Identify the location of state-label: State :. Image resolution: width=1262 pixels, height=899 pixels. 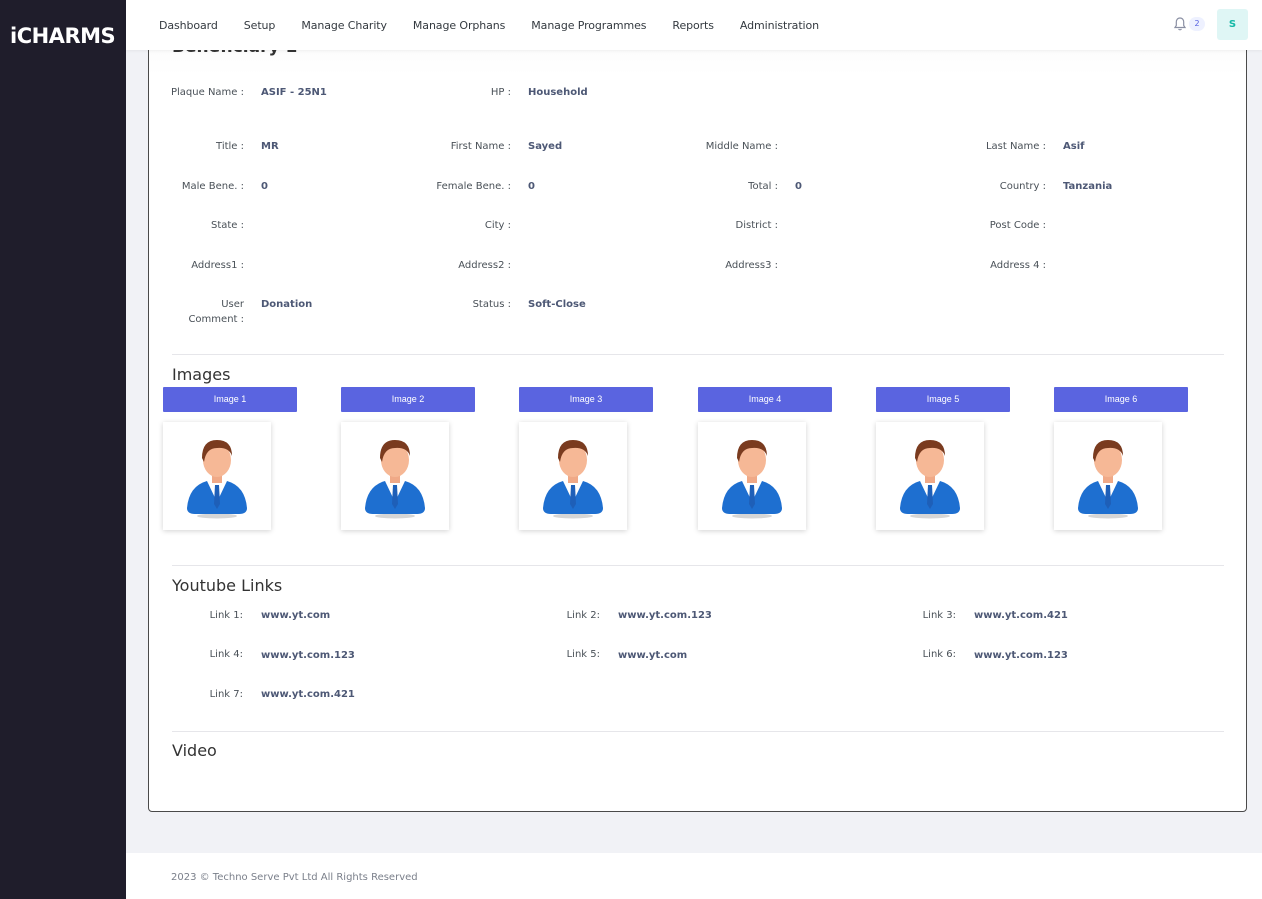
(227, 225).